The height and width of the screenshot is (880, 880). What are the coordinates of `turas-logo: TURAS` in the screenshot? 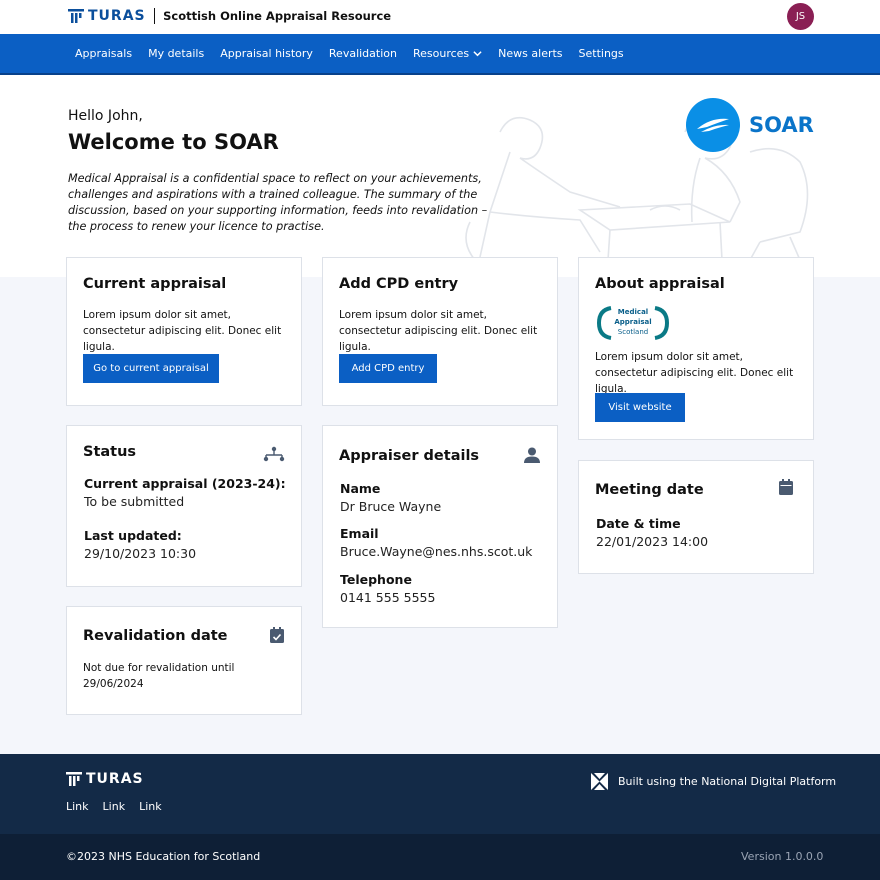 It's located at (107, 16).